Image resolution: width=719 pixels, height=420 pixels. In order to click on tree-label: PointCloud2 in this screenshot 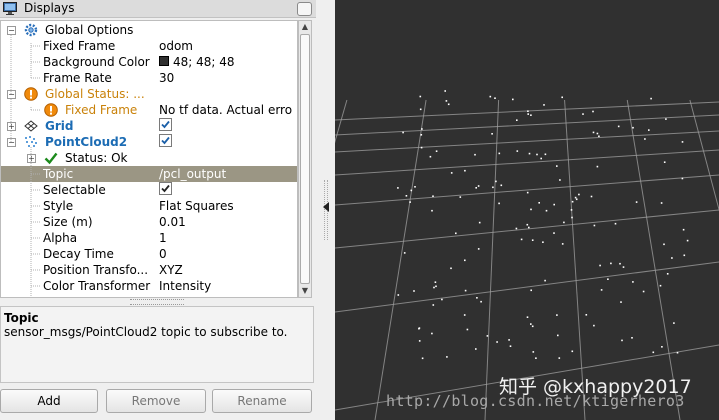, I will do `click(86, 142)`.